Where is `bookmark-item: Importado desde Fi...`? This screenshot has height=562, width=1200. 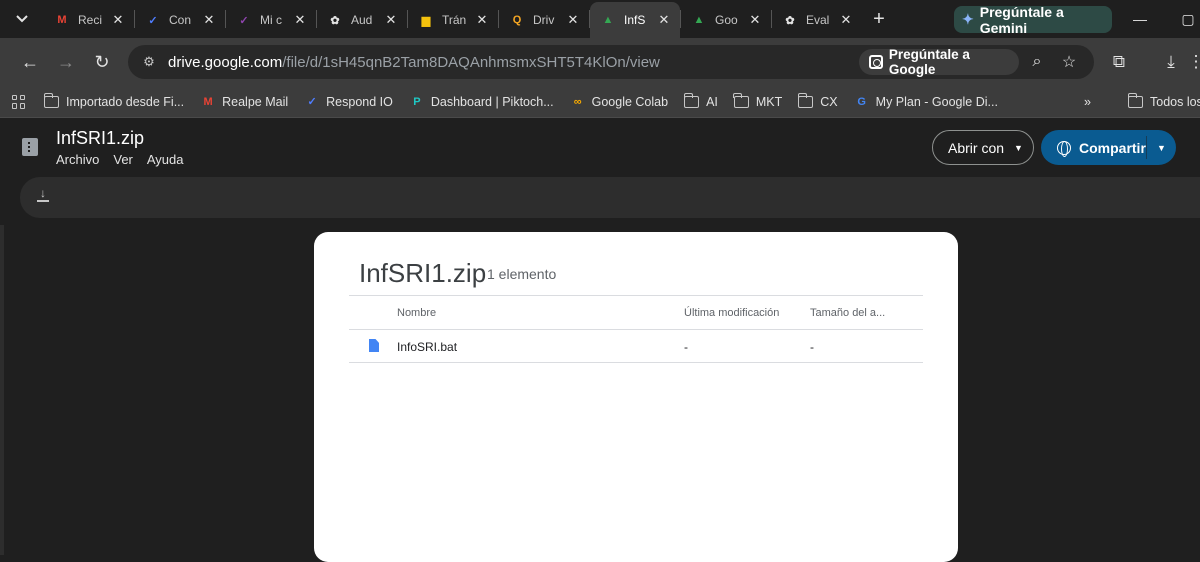
bookmark-item: Importado desde Fi... is located at coordinates (114, 102).